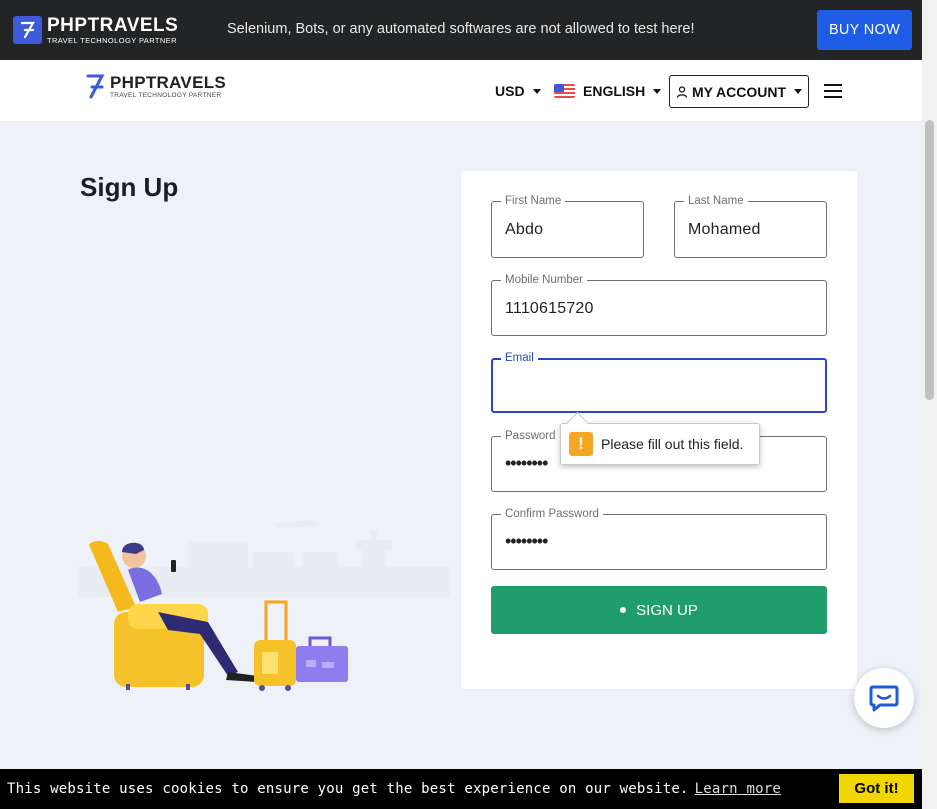  What do you see at coordinates (724, 229) in the screenshot?
I see `last-name-value: Mohamed` at bounding box center [724, 229].